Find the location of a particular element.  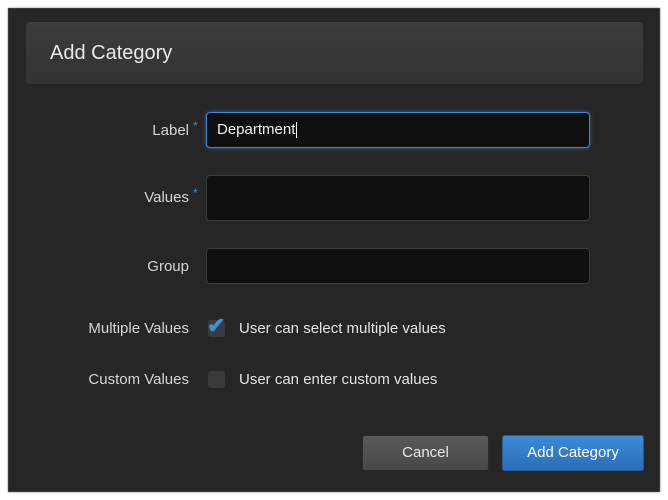

dialog-header: Add Category is located at coordinates (334, 53).